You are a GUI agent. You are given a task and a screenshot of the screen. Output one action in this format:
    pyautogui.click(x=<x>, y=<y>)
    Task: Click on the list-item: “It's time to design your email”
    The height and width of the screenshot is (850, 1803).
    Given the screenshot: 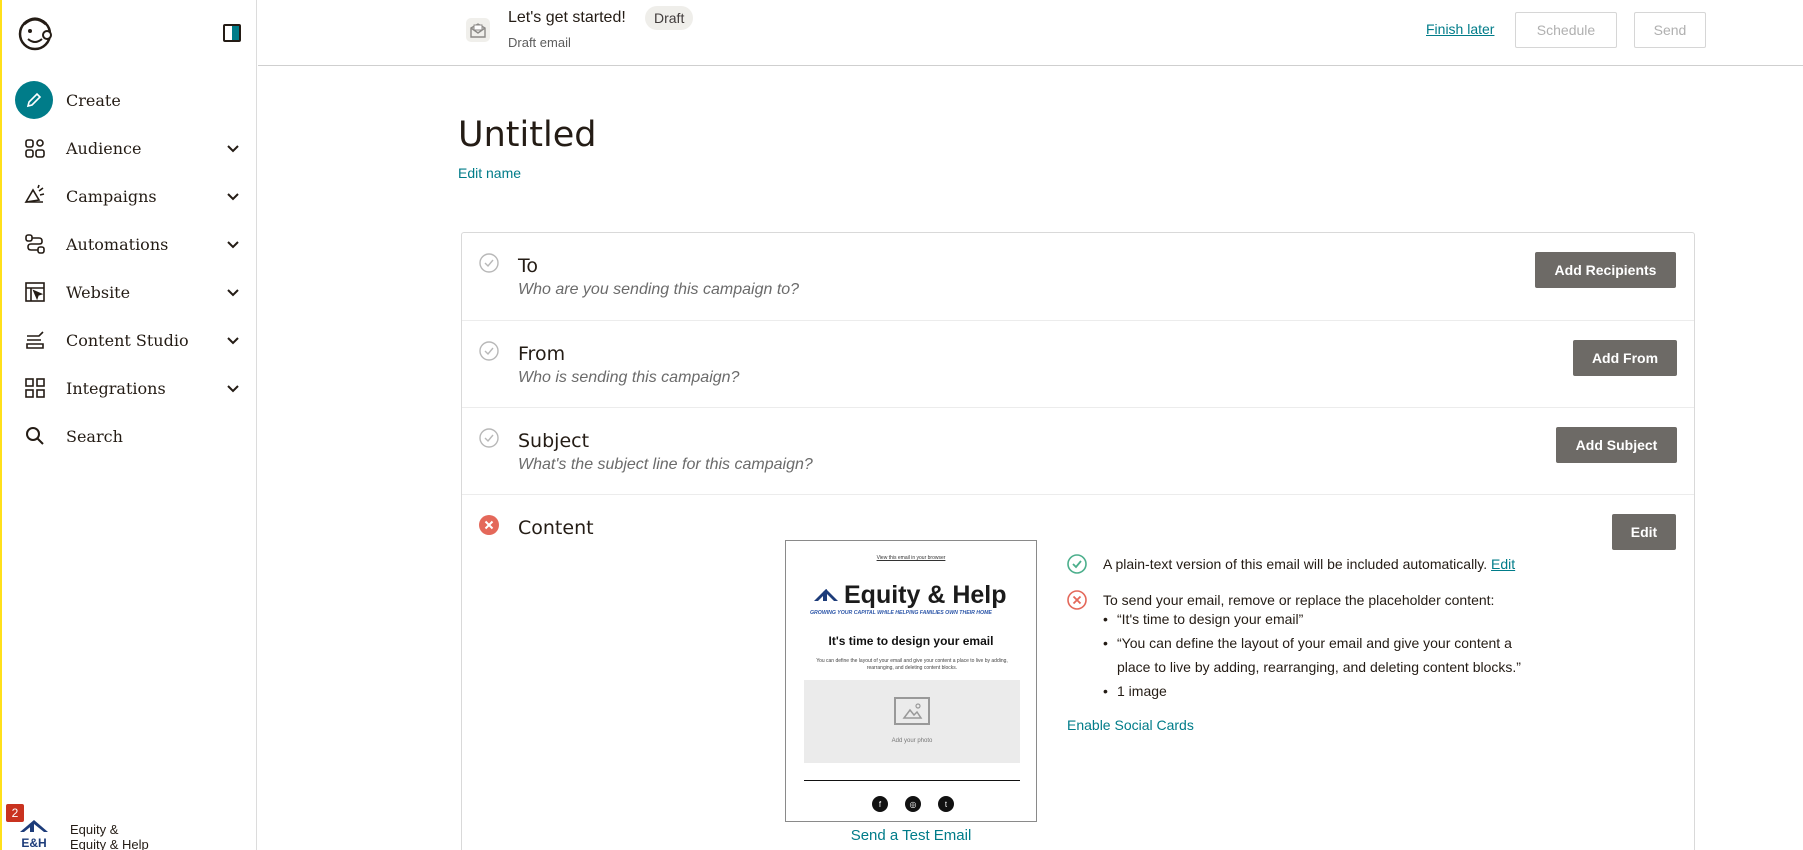 What is the action you would take?
    pyautogui.click(x=1333, y=619)
    